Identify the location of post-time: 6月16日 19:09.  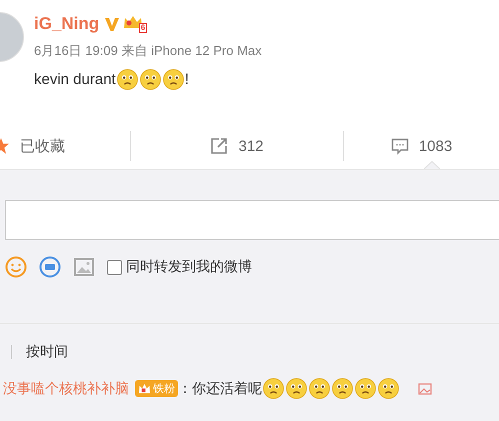
(76, 50).